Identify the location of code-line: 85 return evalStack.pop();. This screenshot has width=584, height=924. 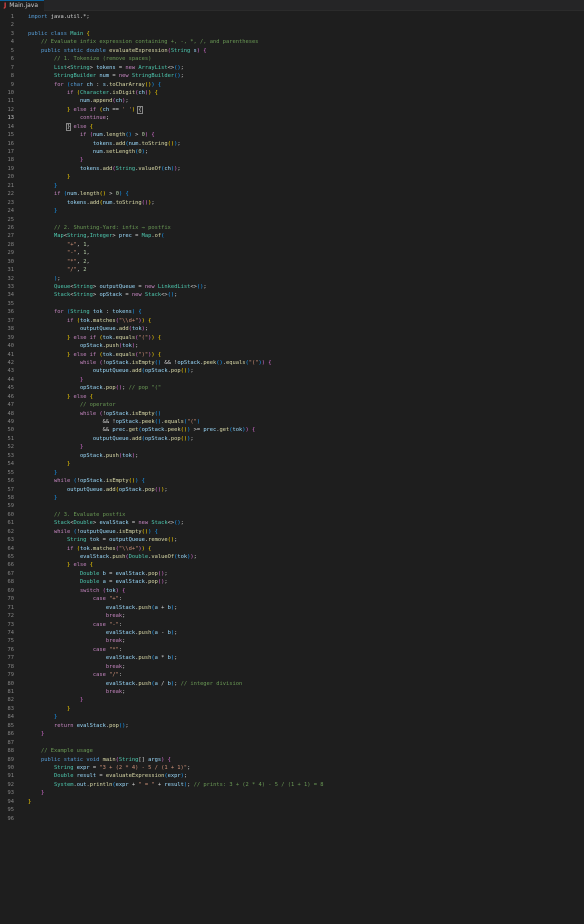
(292, 726).